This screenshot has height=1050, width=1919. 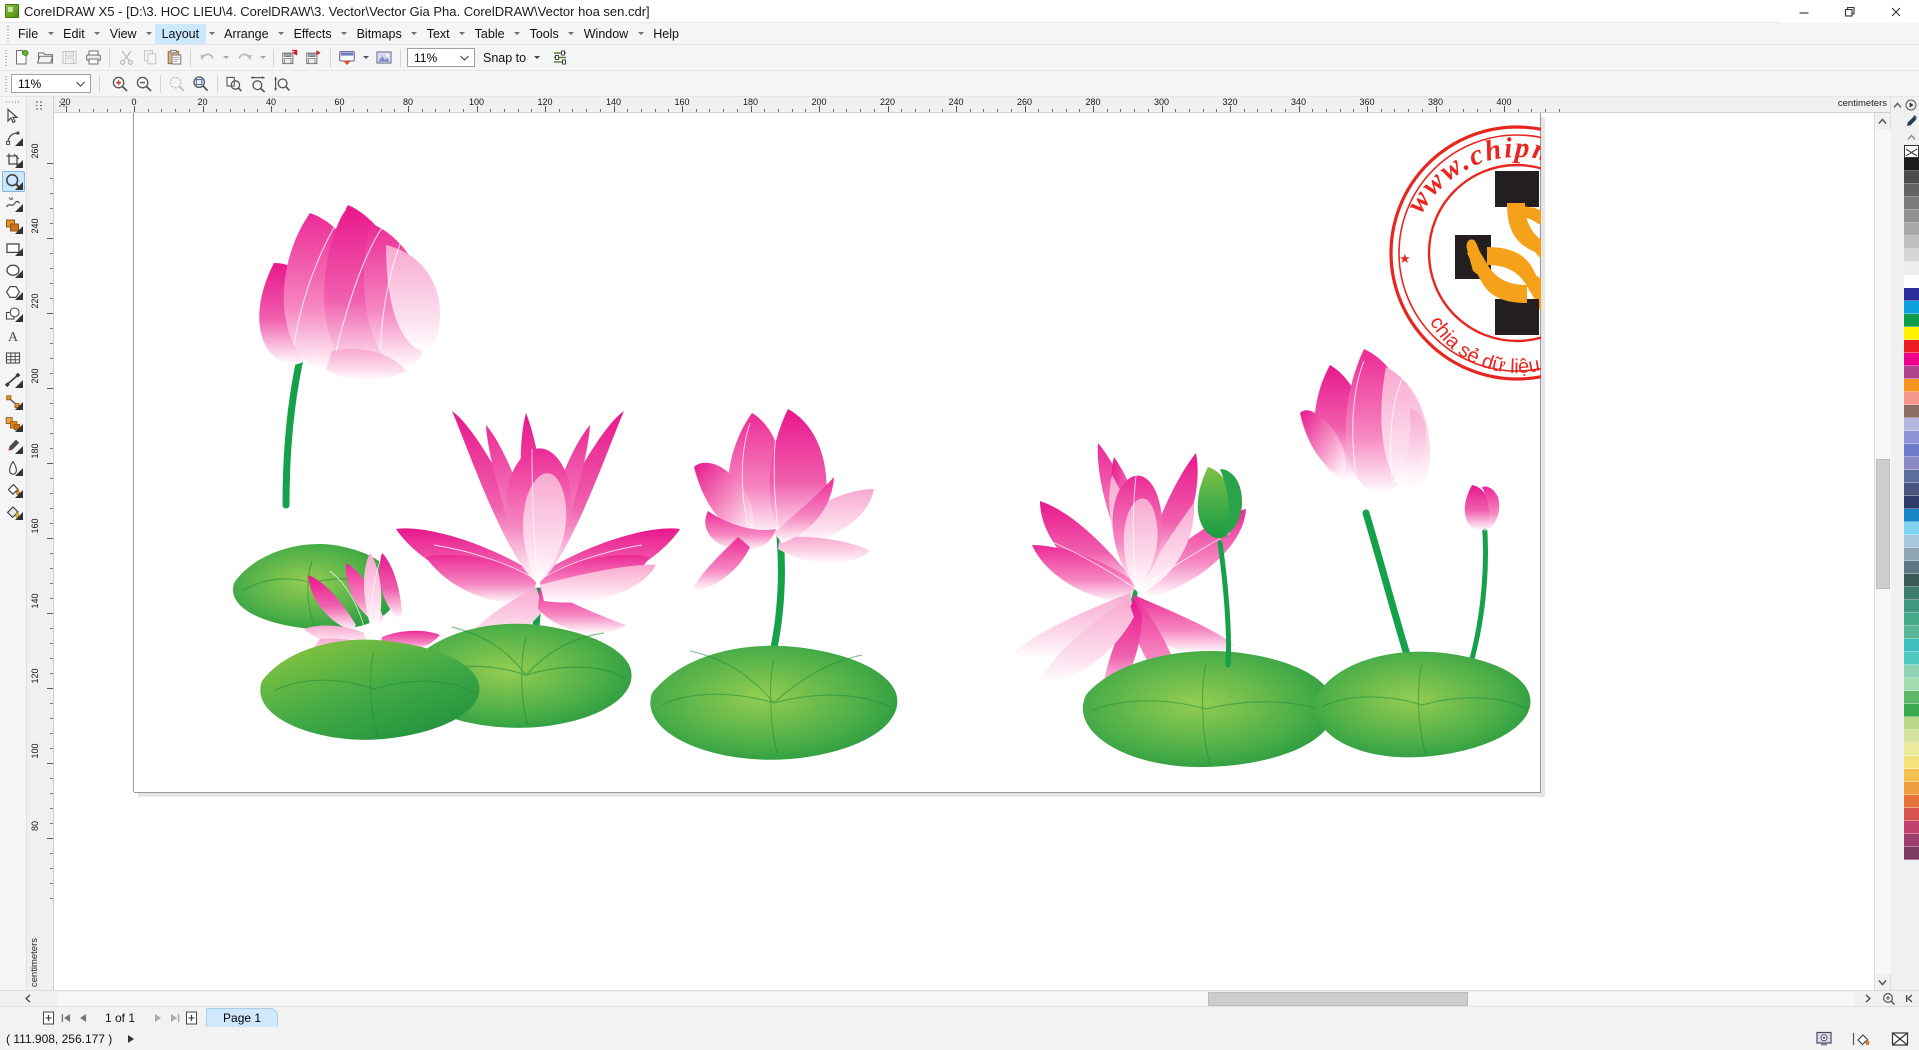 What do you see at coordinates (13, 335) in the screenshot?
I see `text-tool: A` at bounding box center [13, 335].